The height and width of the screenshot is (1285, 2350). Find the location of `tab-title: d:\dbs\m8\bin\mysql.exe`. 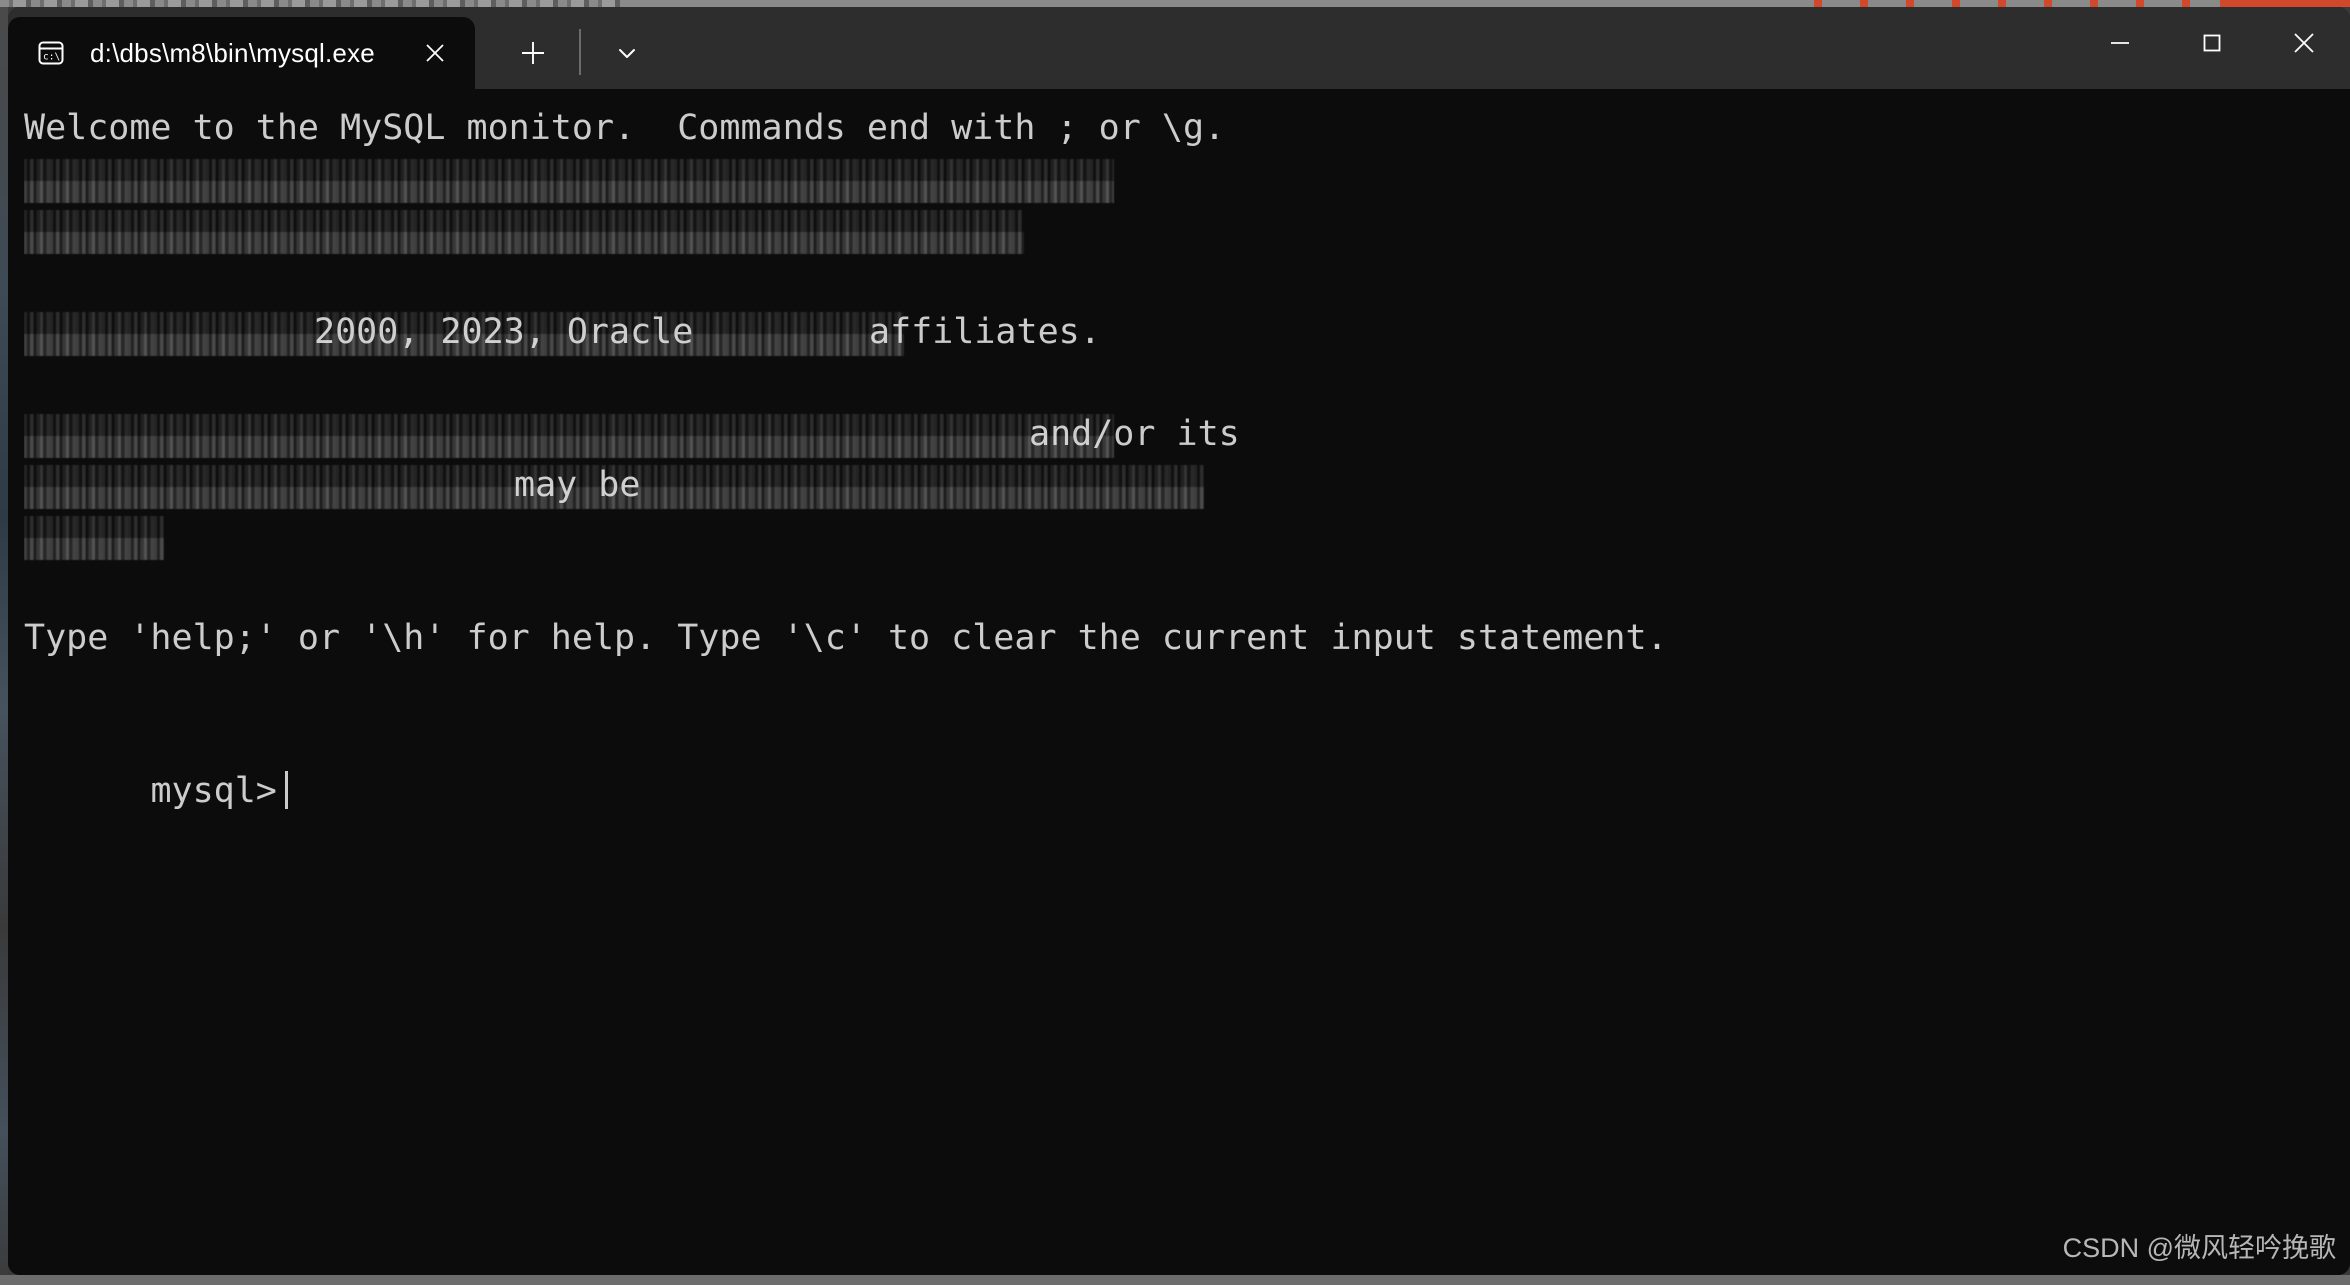

tab-title: d:\dbs\m8\bin\mysql.exe is located at coordinates (232, 52).